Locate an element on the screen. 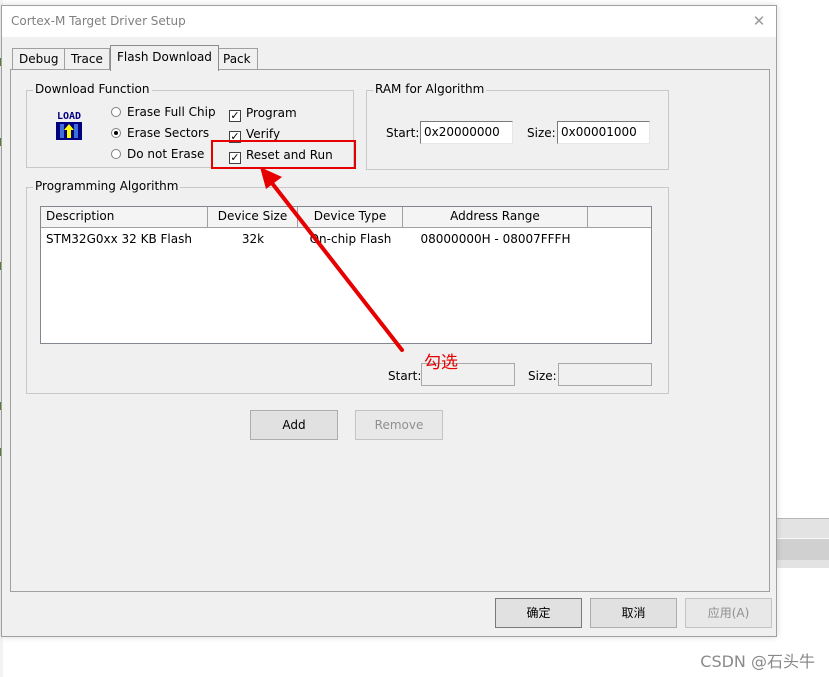  ram-start-label: Start: is located at coordinates (403, 133).